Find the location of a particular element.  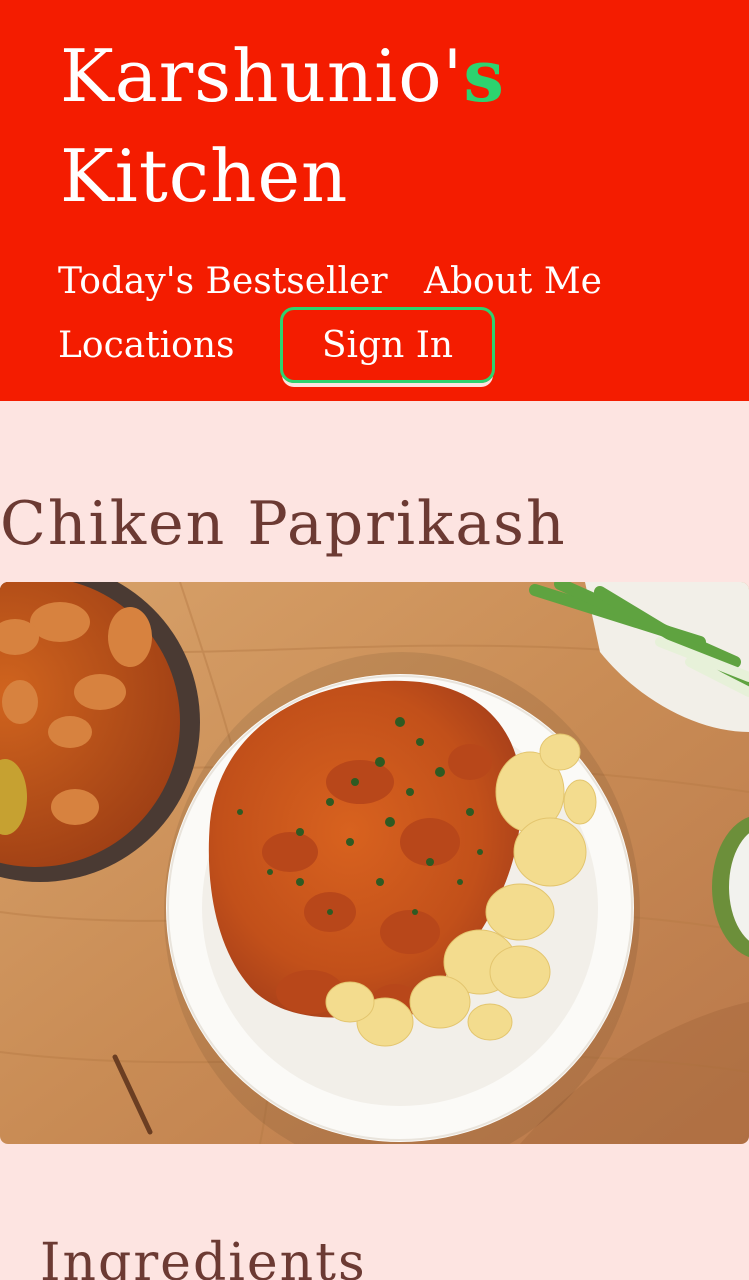

nav-link-locations: Locations is located at coordinates (146, 346).